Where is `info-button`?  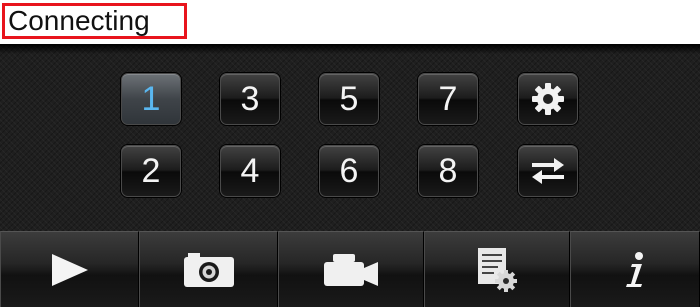 info-button is located at coordinates (635, 269).